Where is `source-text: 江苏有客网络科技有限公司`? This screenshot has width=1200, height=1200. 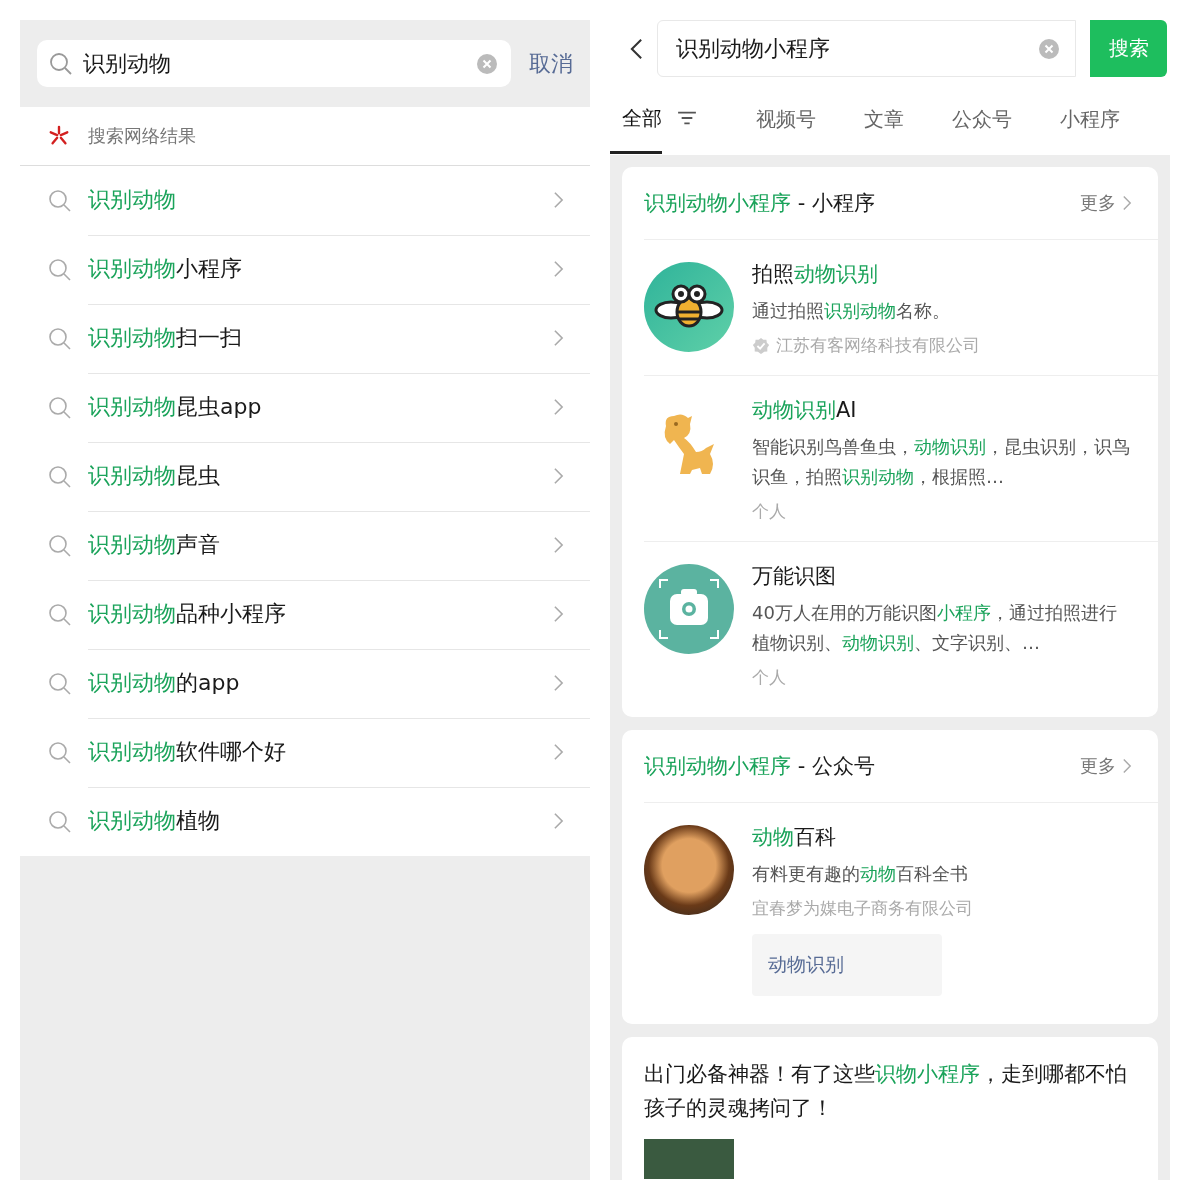
source-text: 江苏有客网络科技有限公司 is located at coordinates (878, 345).